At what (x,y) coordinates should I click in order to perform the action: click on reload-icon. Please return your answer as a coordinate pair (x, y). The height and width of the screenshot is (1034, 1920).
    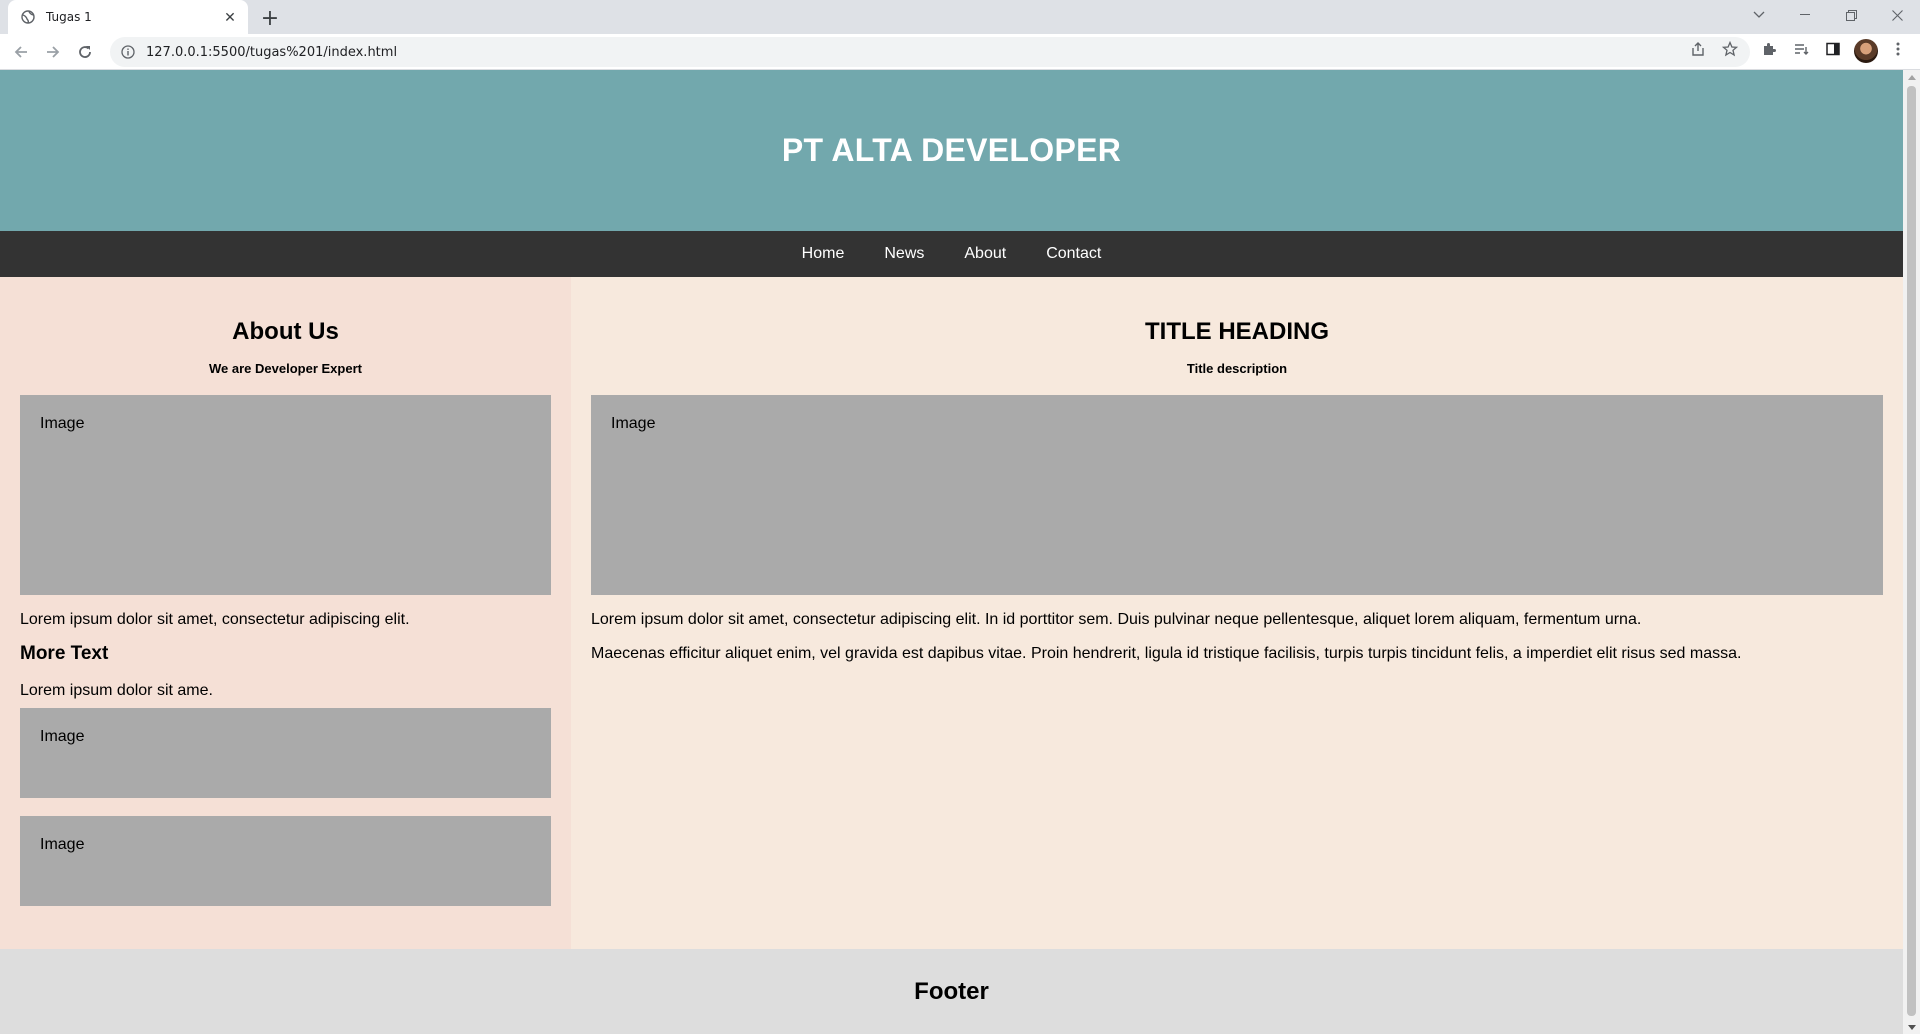
    Looking at the image, I should click on (85, 52).